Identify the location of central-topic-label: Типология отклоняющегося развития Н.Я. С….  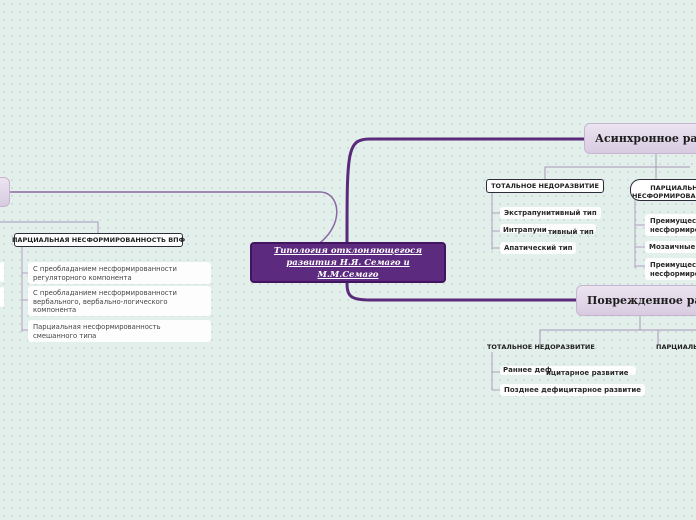
(348, 262).